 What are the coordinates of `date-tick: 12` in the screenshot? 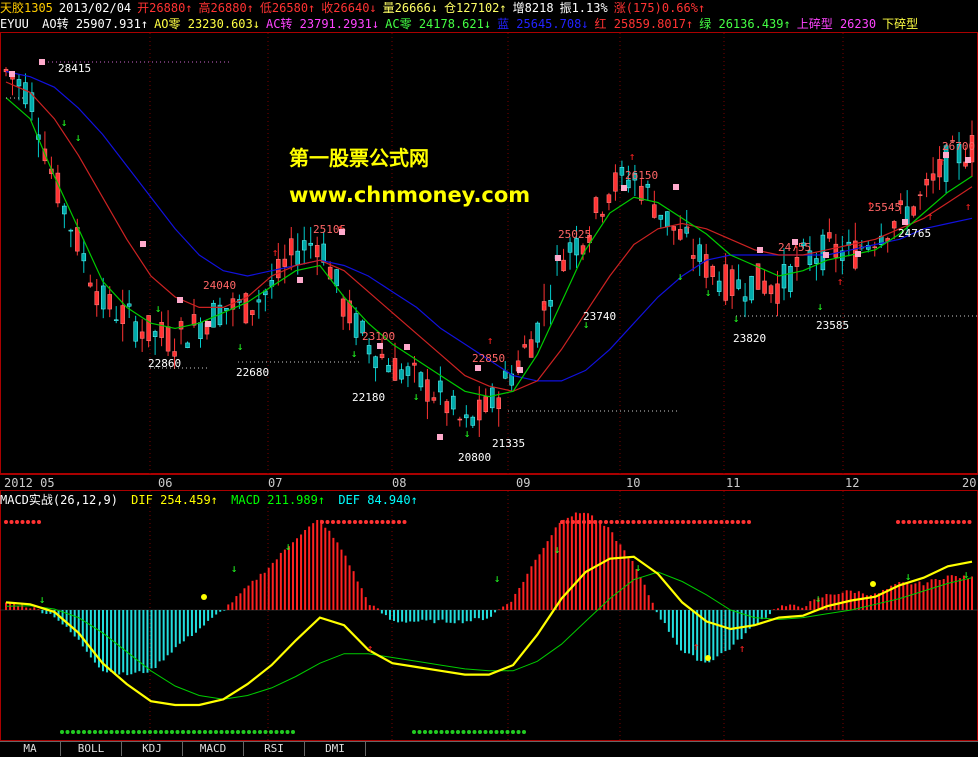 It's located at (852, 483).